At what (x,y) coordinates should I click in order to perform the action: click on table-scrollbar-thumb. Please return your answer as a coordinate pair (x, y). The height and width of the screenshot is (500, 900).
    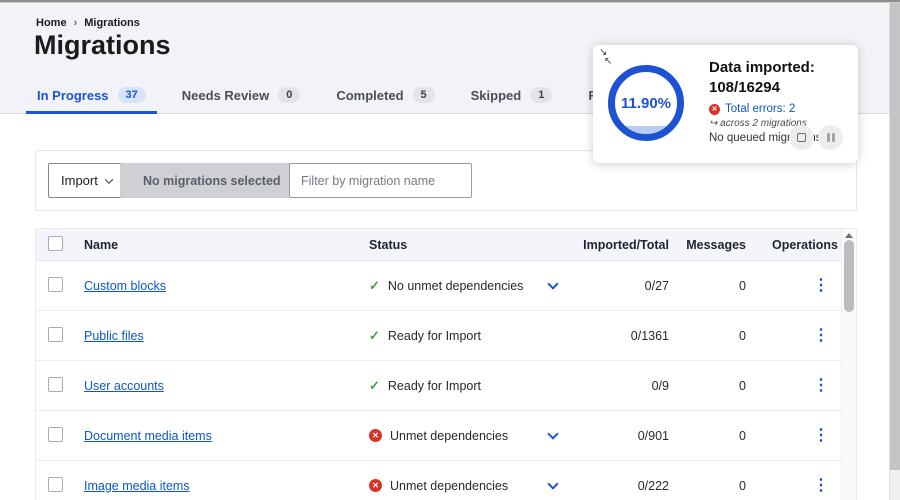
    Looking at the image, I should click on (849, 276).